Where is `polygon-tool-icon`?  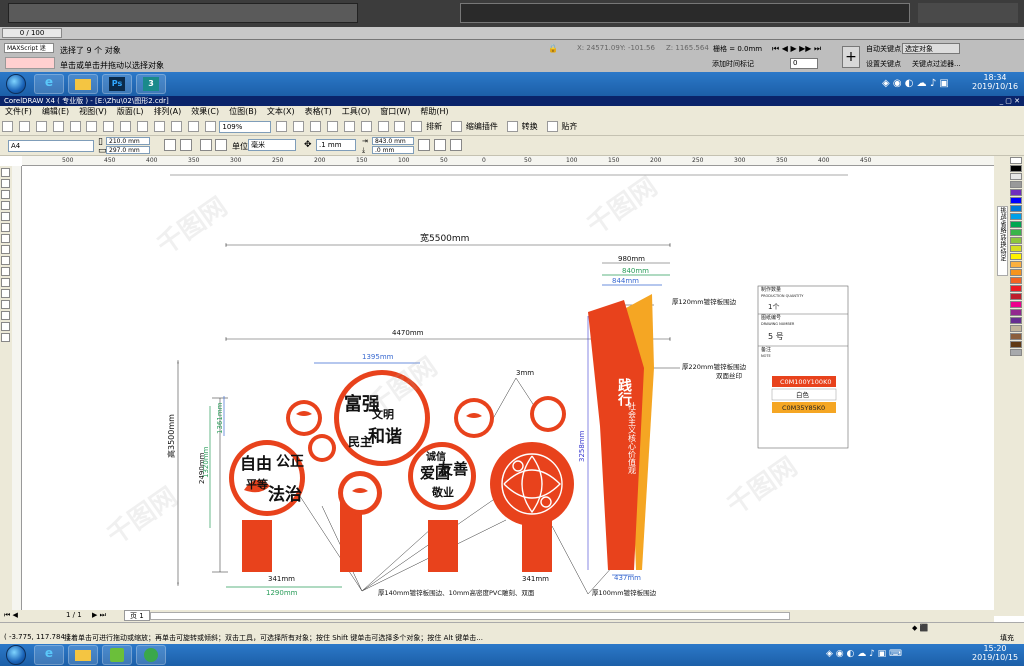
polygon-tool-icon is located at coordinates (5, 260).